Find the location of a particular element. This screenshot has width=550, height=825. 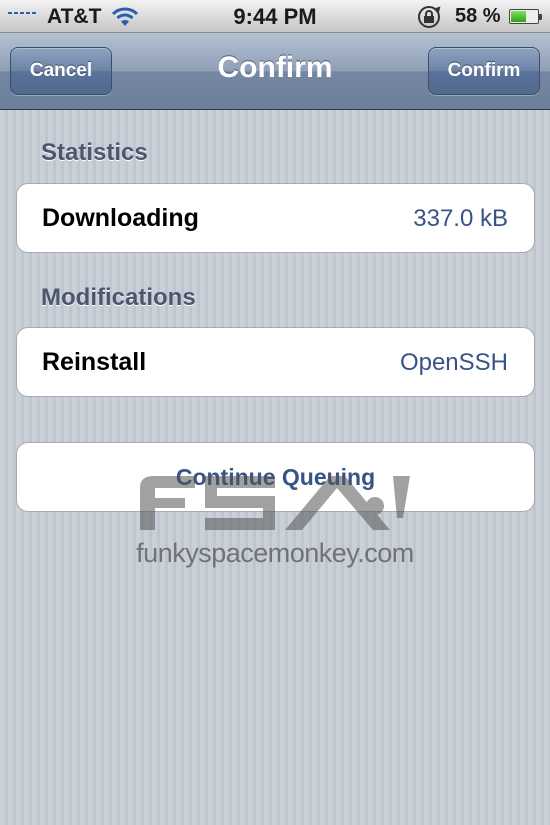

watermark-logo is located at coordinates (275, 503).